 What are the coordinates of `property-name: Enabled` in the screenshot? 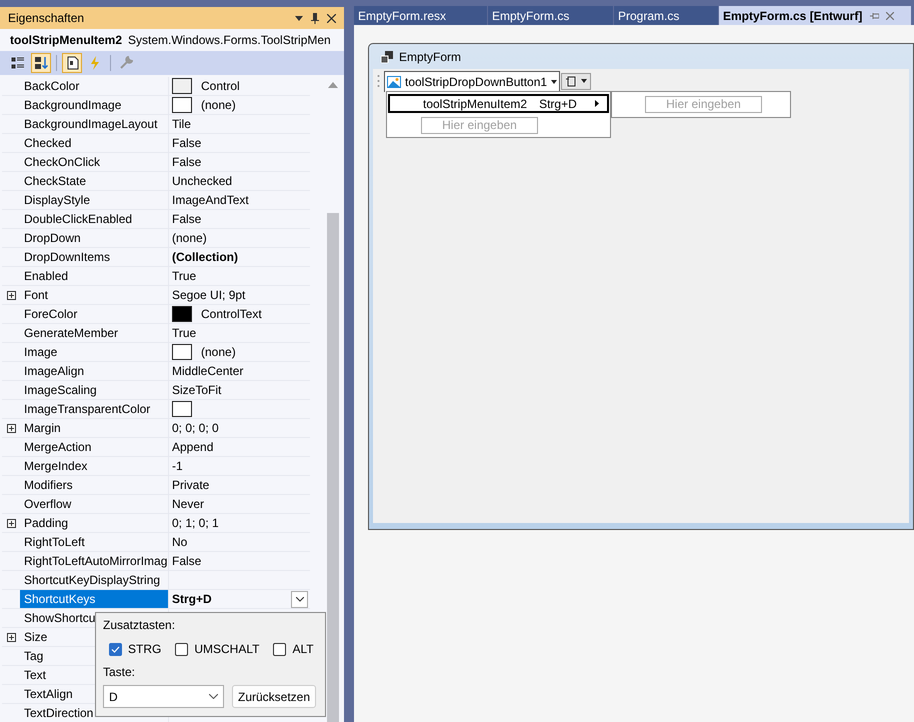 It's located at (94, 276).